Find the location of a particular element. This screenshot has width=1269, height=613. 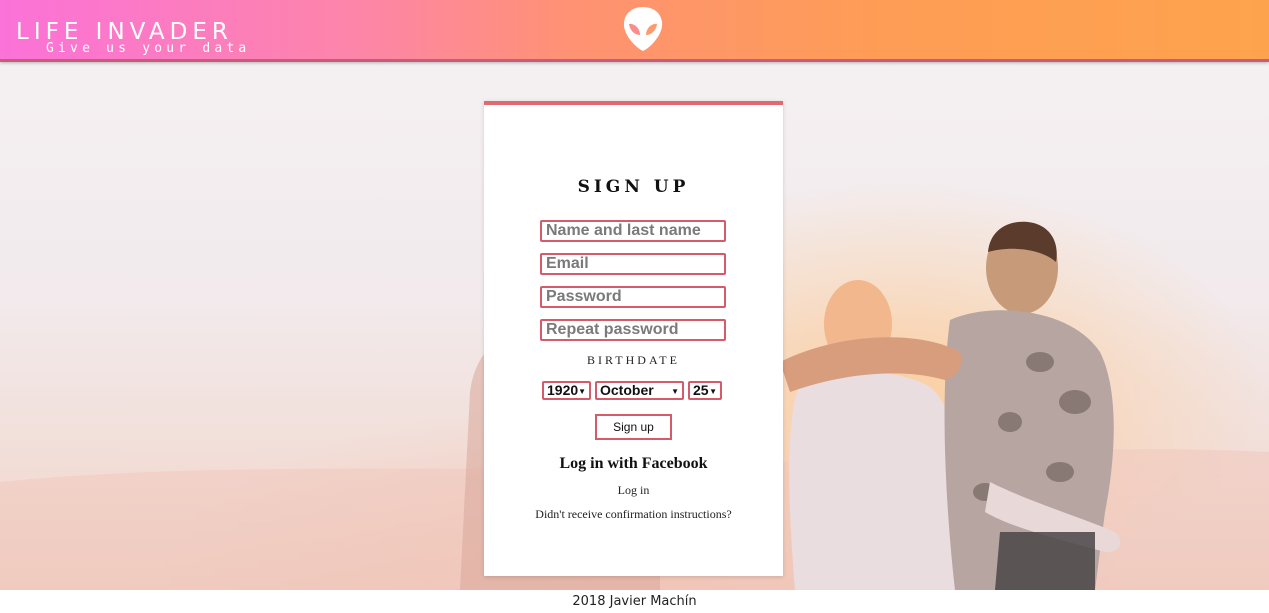

facebook-login-link: Log in with Facebook is located at coordinates (633, 464).